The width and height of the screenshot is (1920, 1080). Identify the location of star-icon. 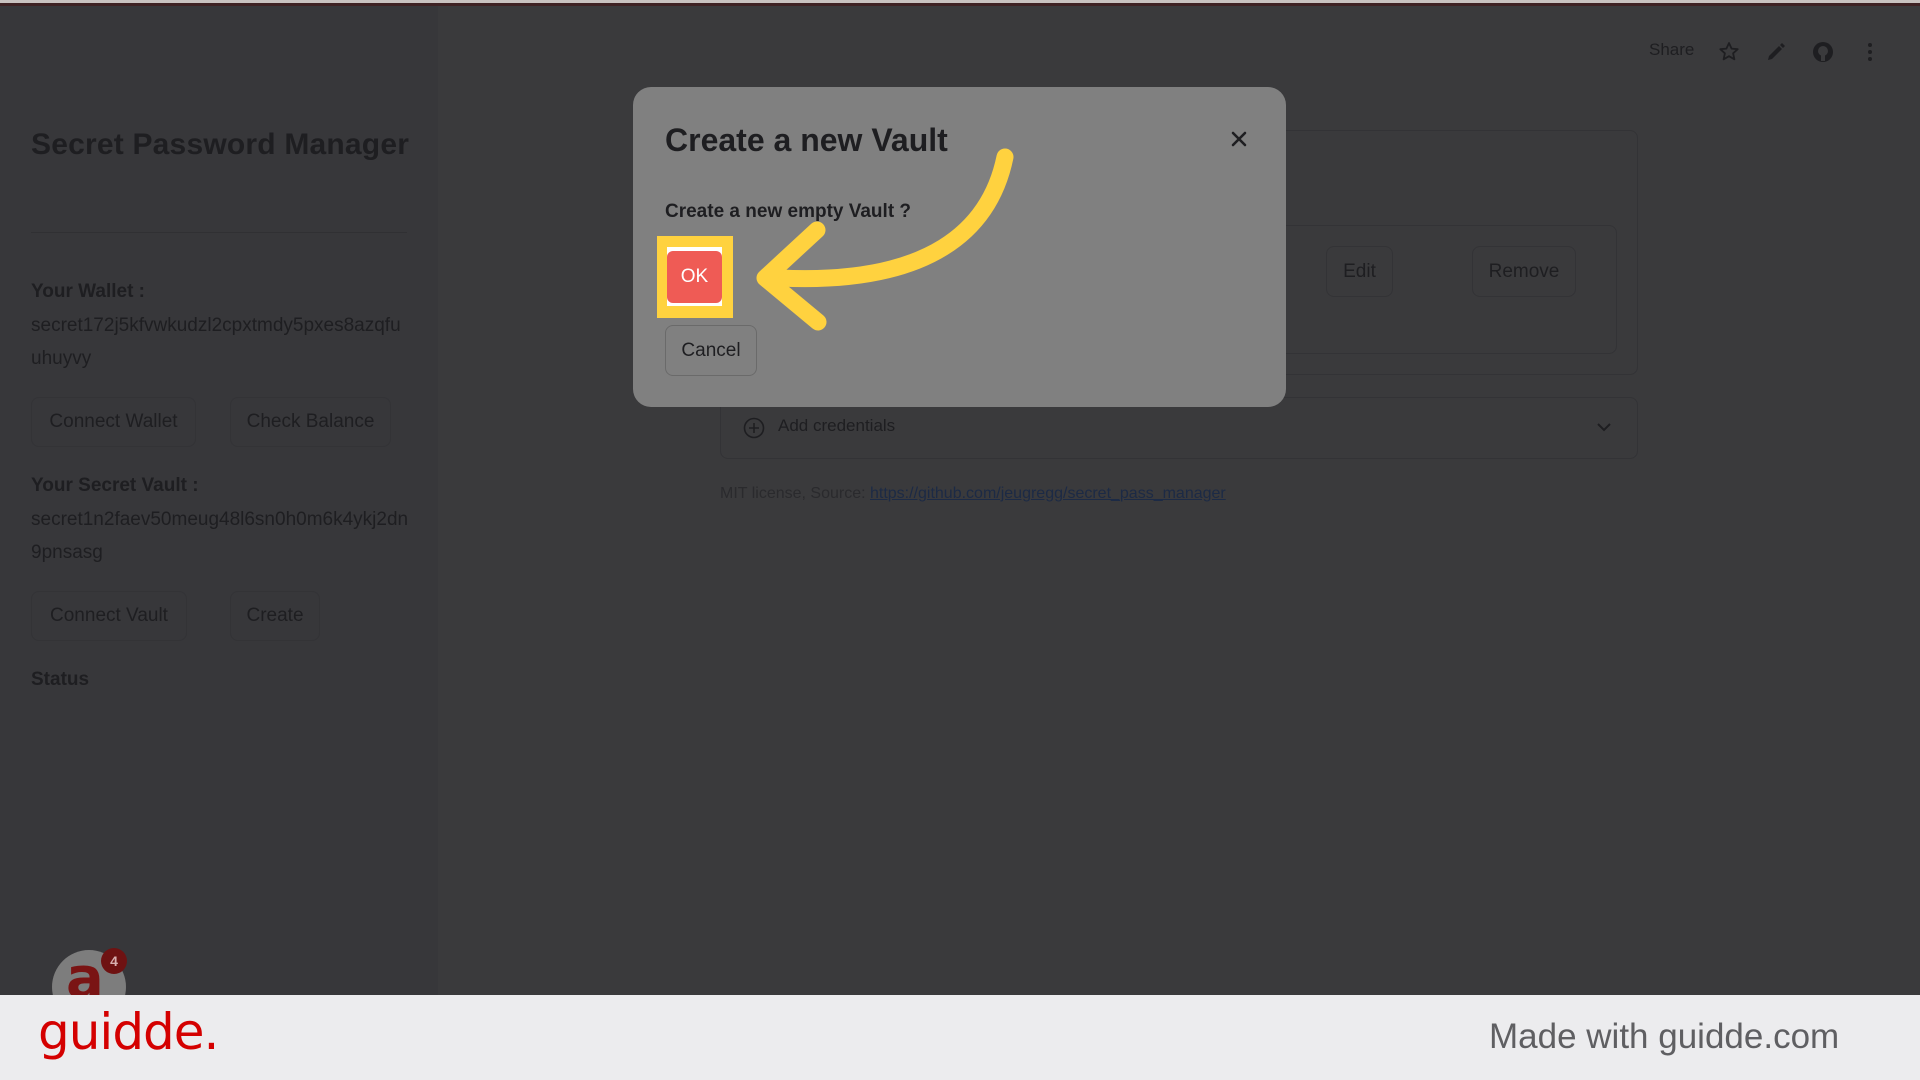
(1729, 52).